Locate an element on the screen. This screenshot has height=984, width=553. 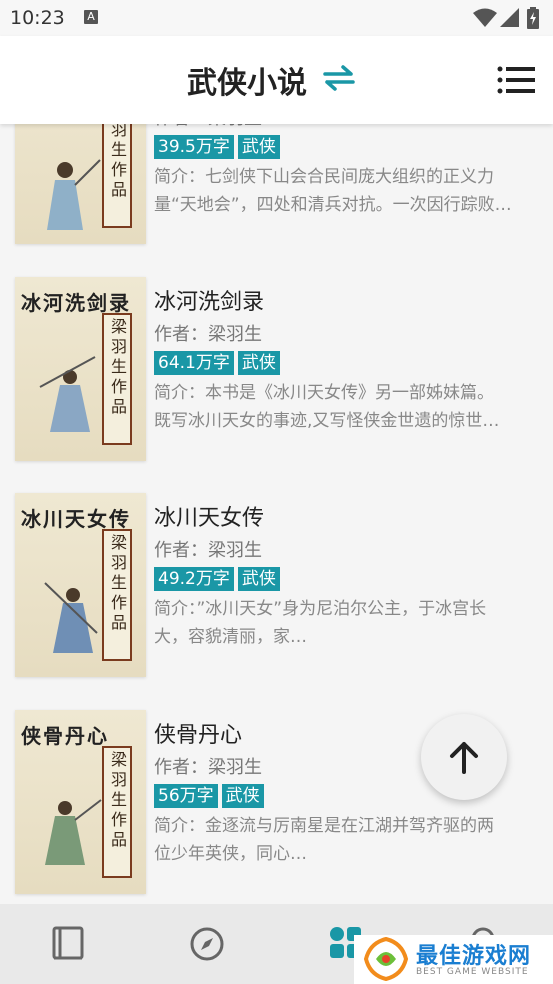
book-cover: 冰川天女传 梁羽生作品 is located at coordinates (80, 585).